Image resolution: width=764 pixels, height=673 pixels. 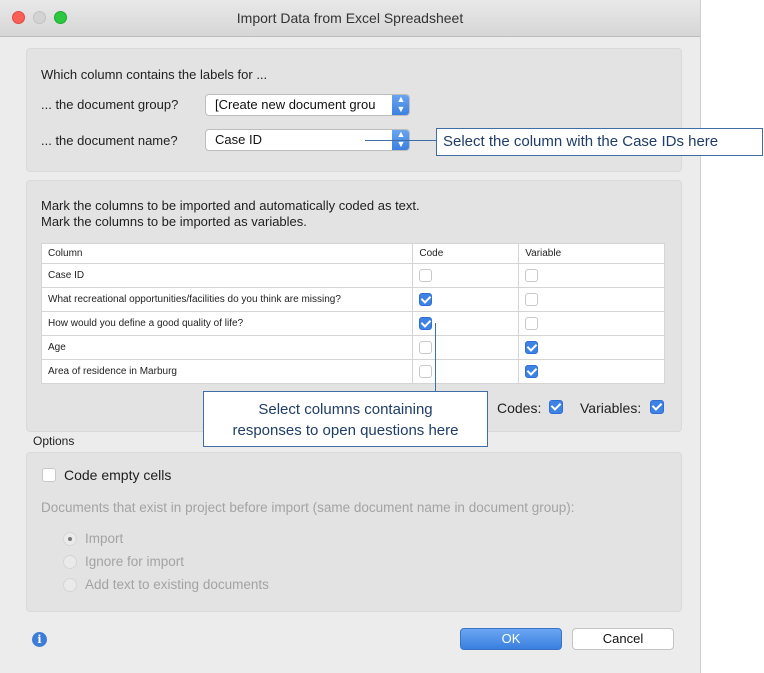 What do you see at coordinates (104, 538) in the screenshot?
I see `radio-import-label: Import` at bounding box center [104, 538].